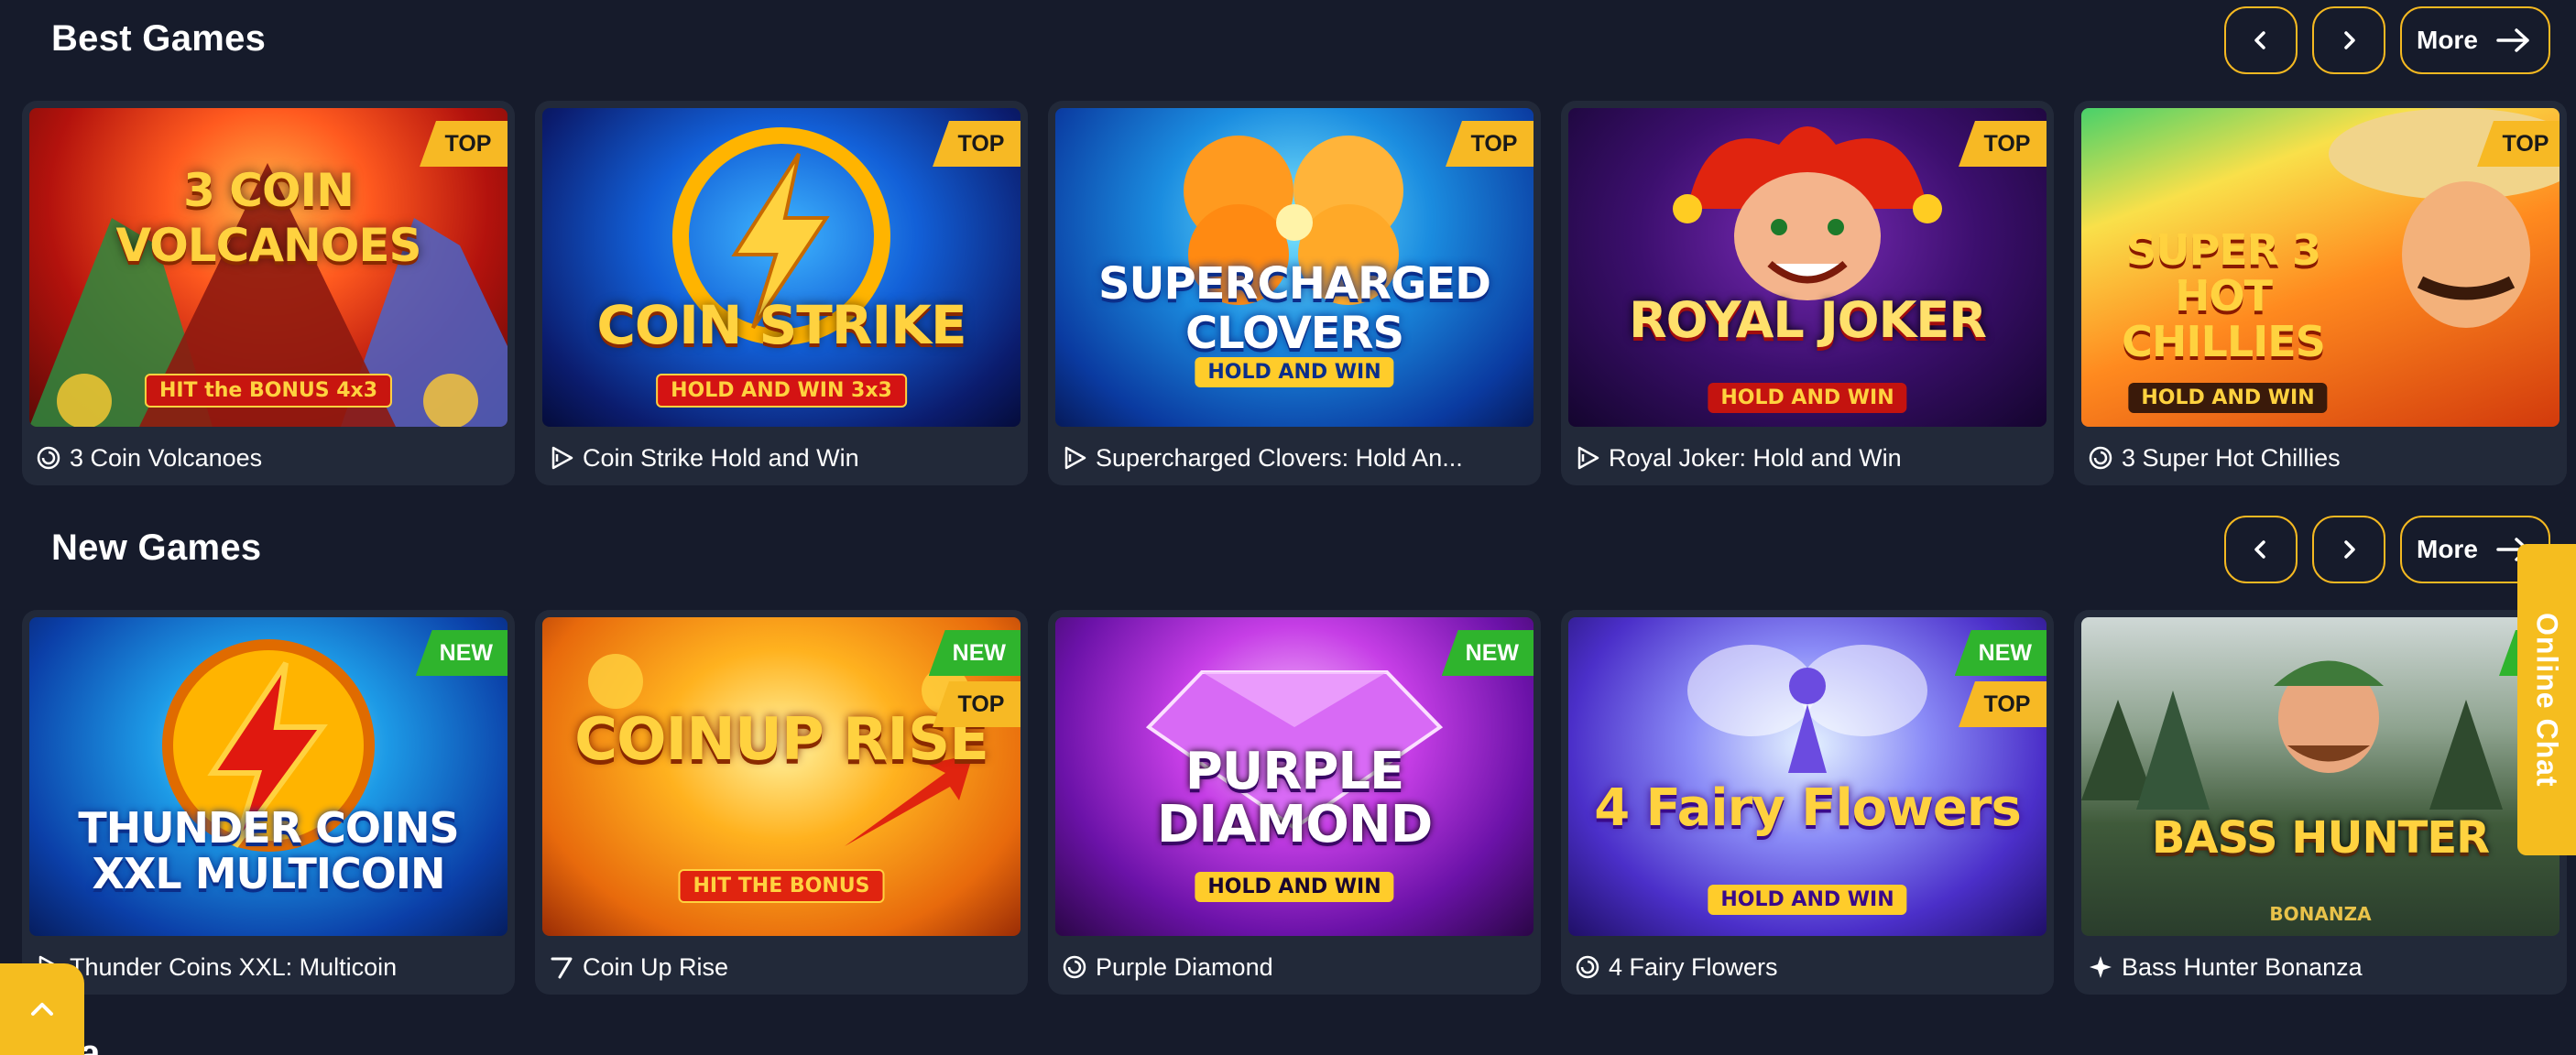  I want to click on game-thumbnail: COINUP RISE HIT THE BONUS NEW TOP, so click(782, 776).